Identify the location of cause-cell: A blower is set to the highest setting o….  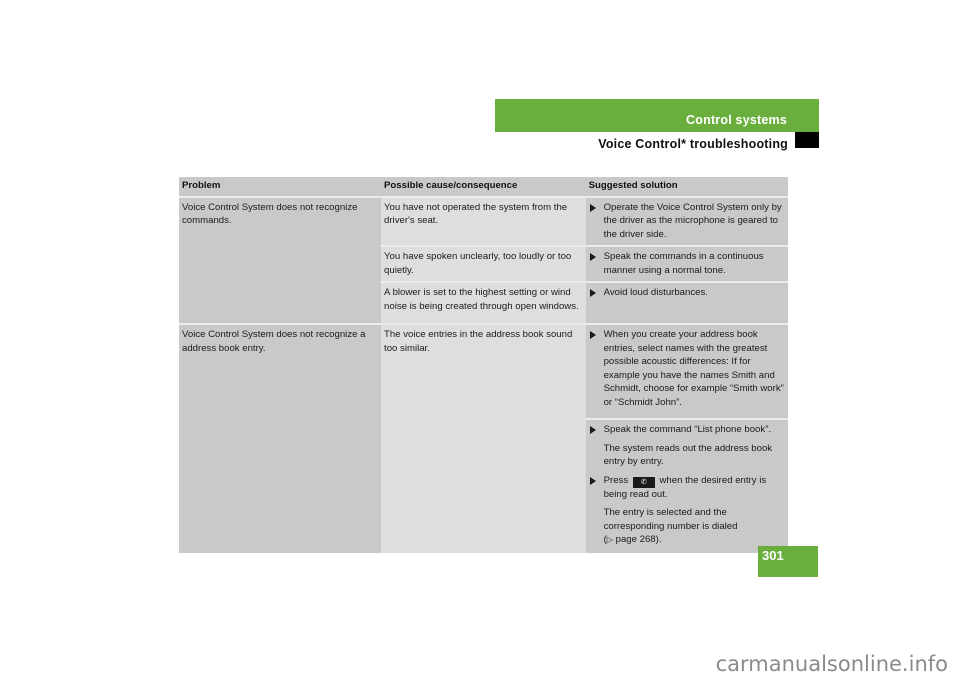
(483, 303).